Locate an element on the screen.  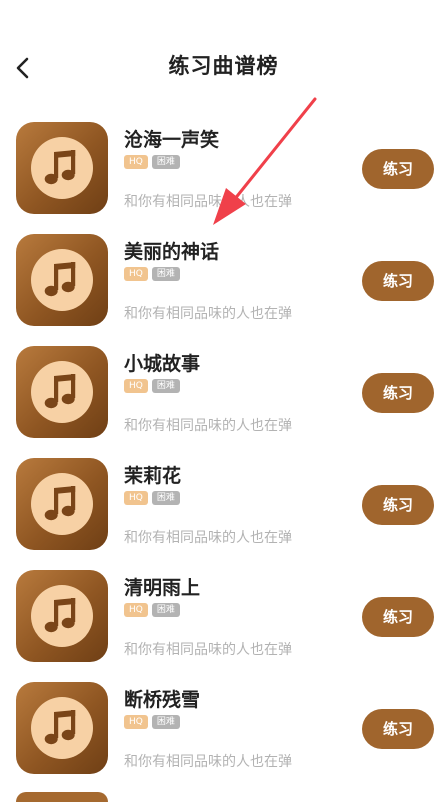
page-title: 练习曲谱榜 is located at coordinates (223, 66).